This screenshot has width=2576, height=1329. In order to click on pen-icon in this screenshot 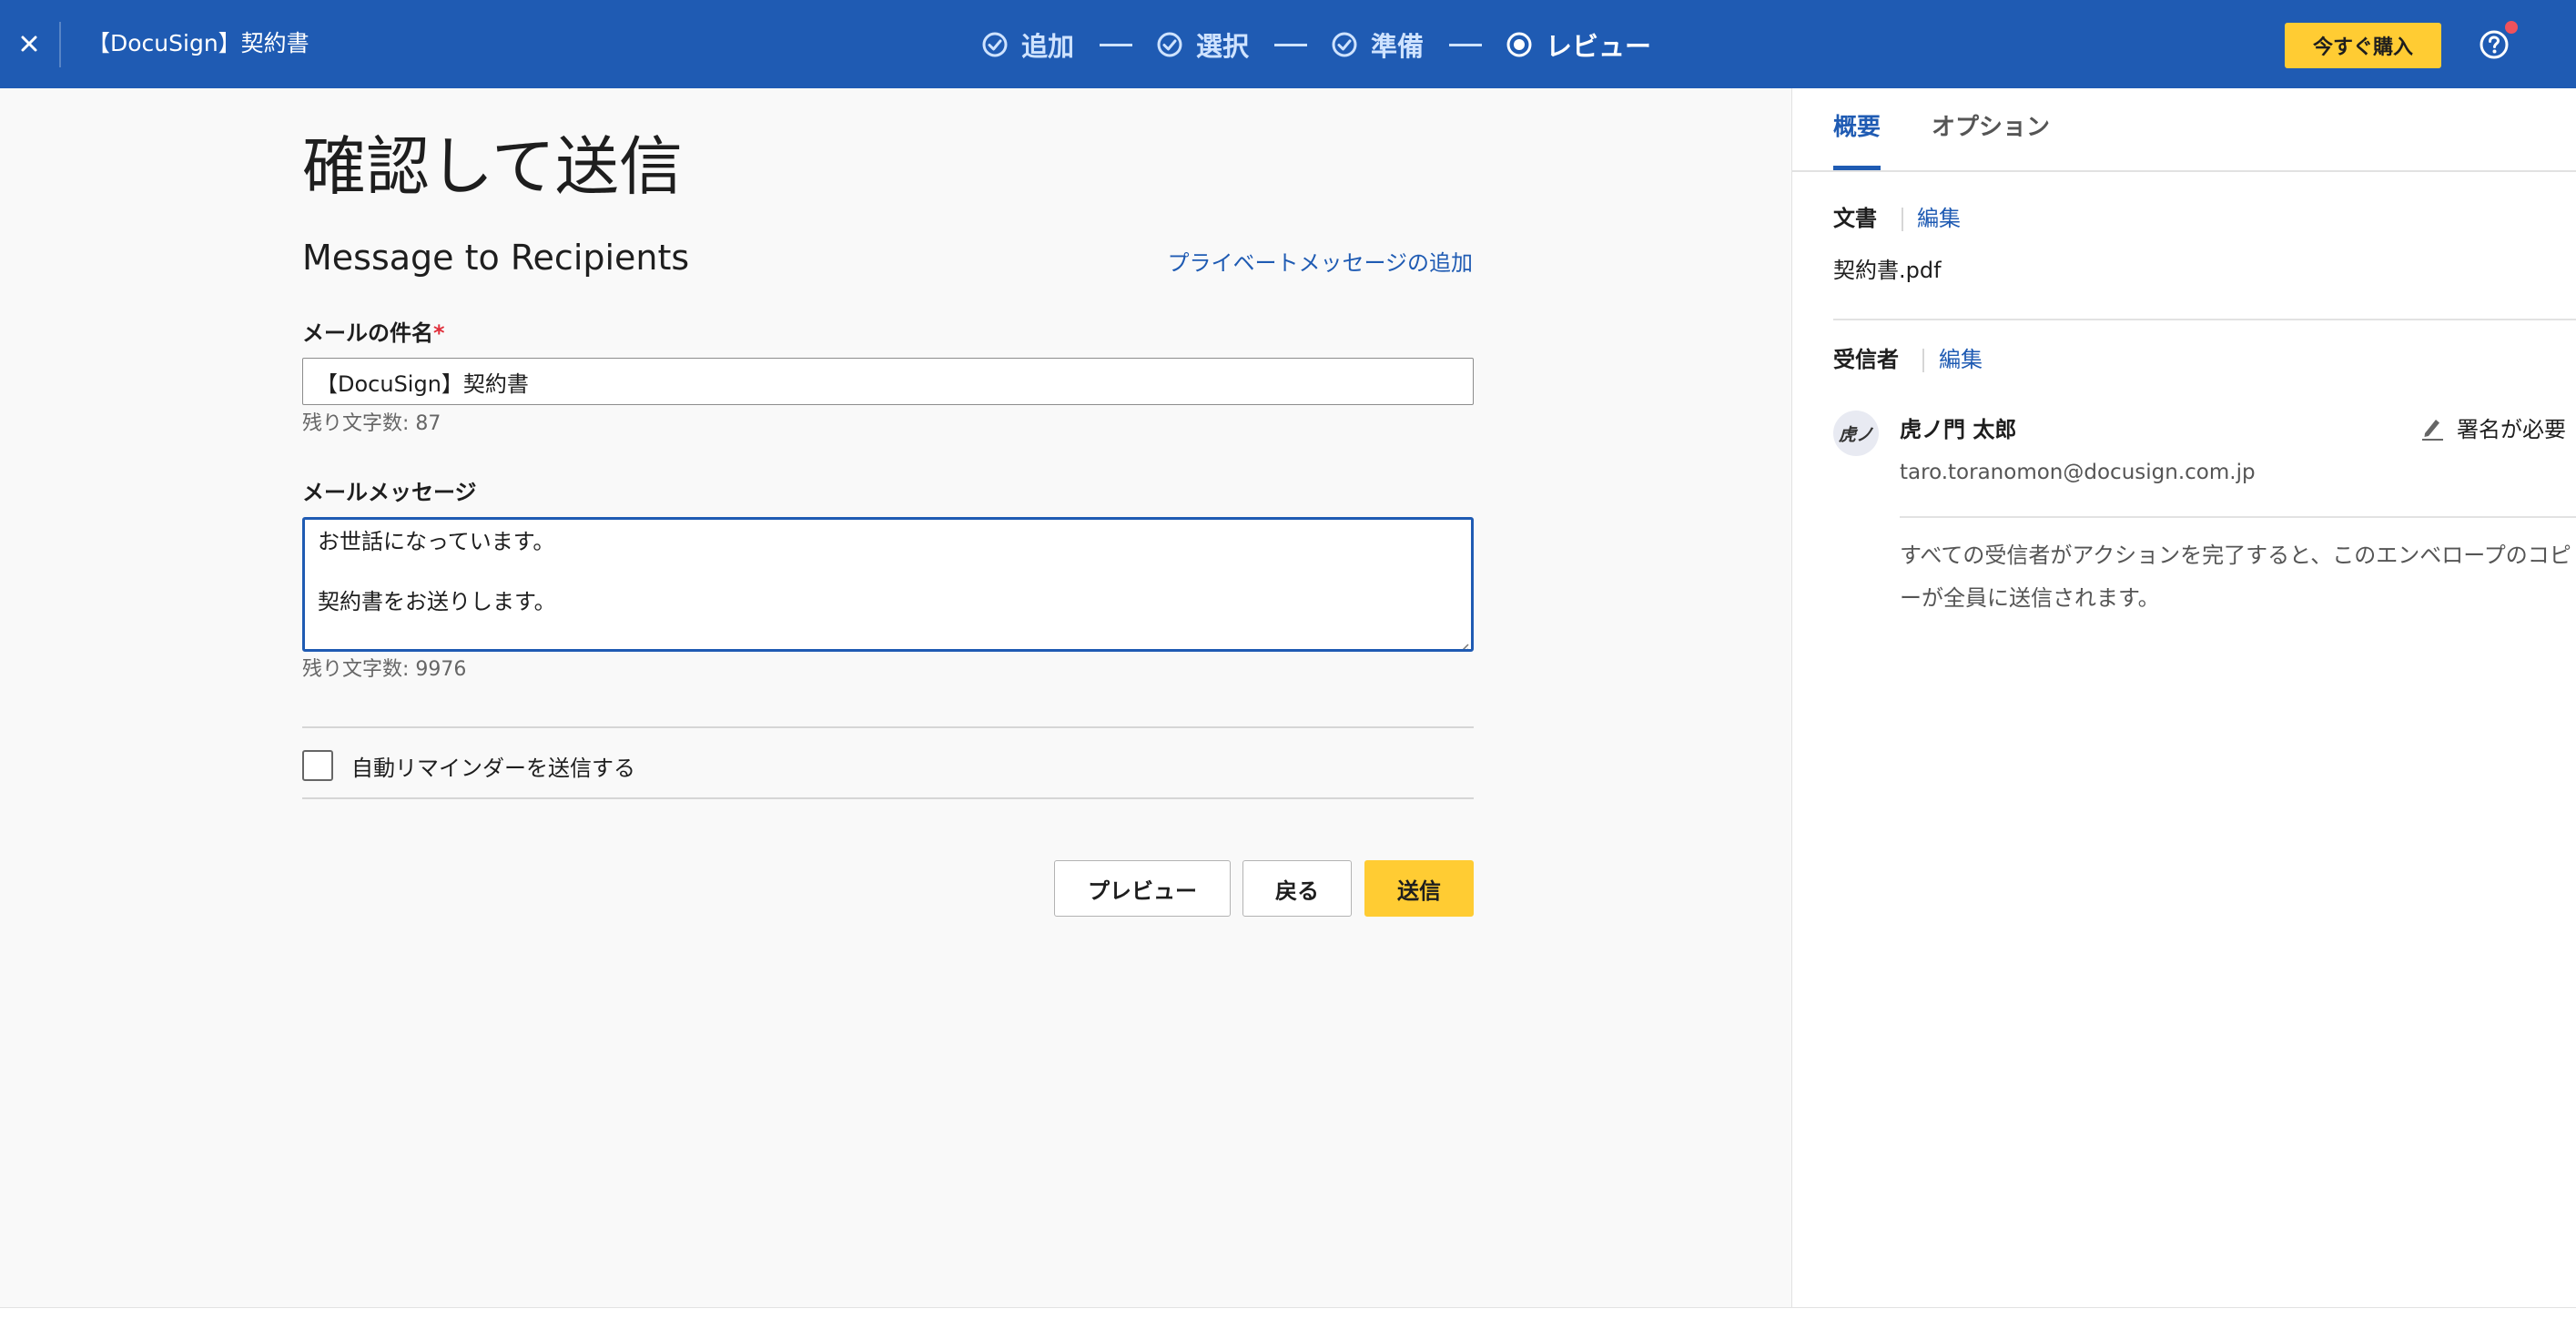, I will do `click(2438, 427)`.